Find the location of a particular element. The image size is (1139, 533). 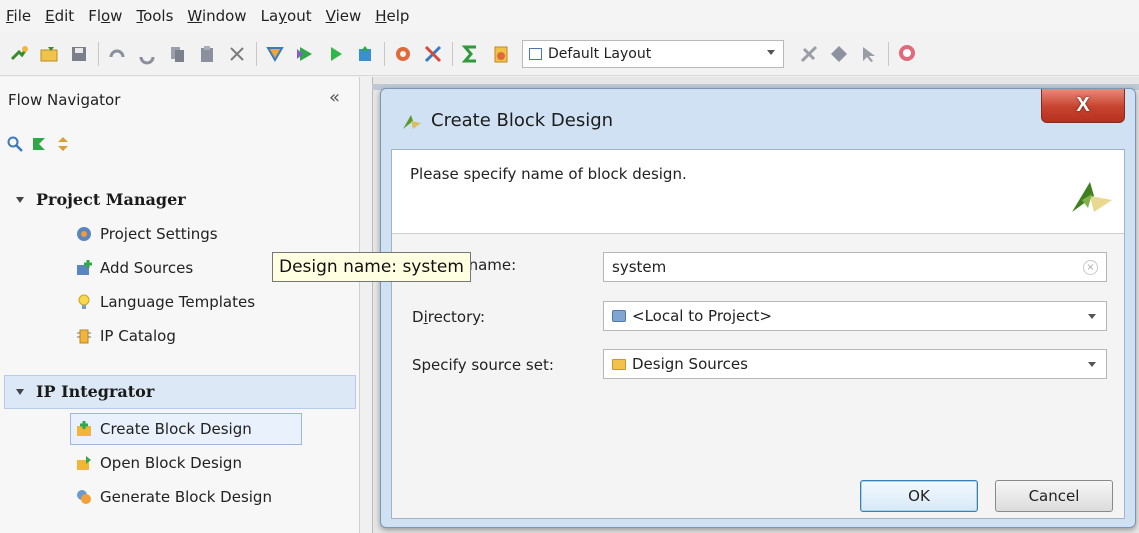

expand-all-icon is located at coordinates (63, 146).